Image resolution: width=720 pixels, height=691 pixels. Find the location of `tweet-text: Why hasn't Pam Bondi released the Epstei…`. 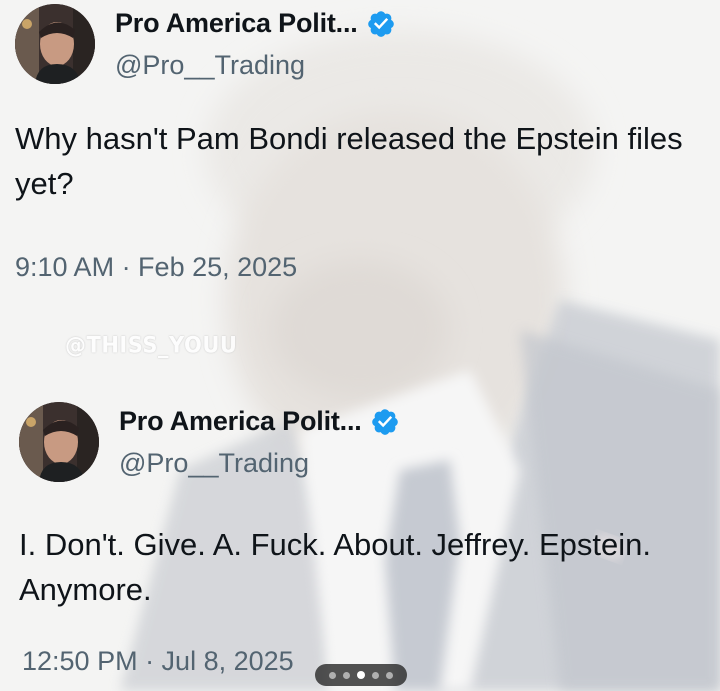

tweet-text: Why hasn't Pam Bondi released the Epstei… is located at coordinates (349, 161).